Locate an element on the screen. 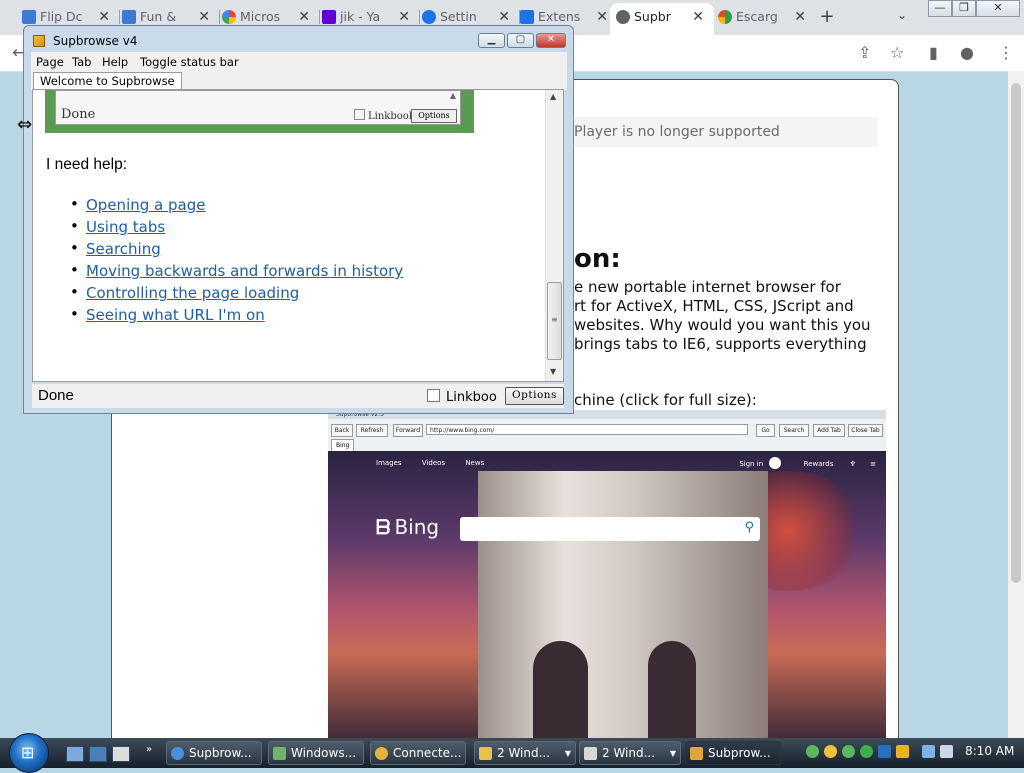  vertical-scrollbar: ▲ ≡ ▼ is located at coordinates (554, 235).